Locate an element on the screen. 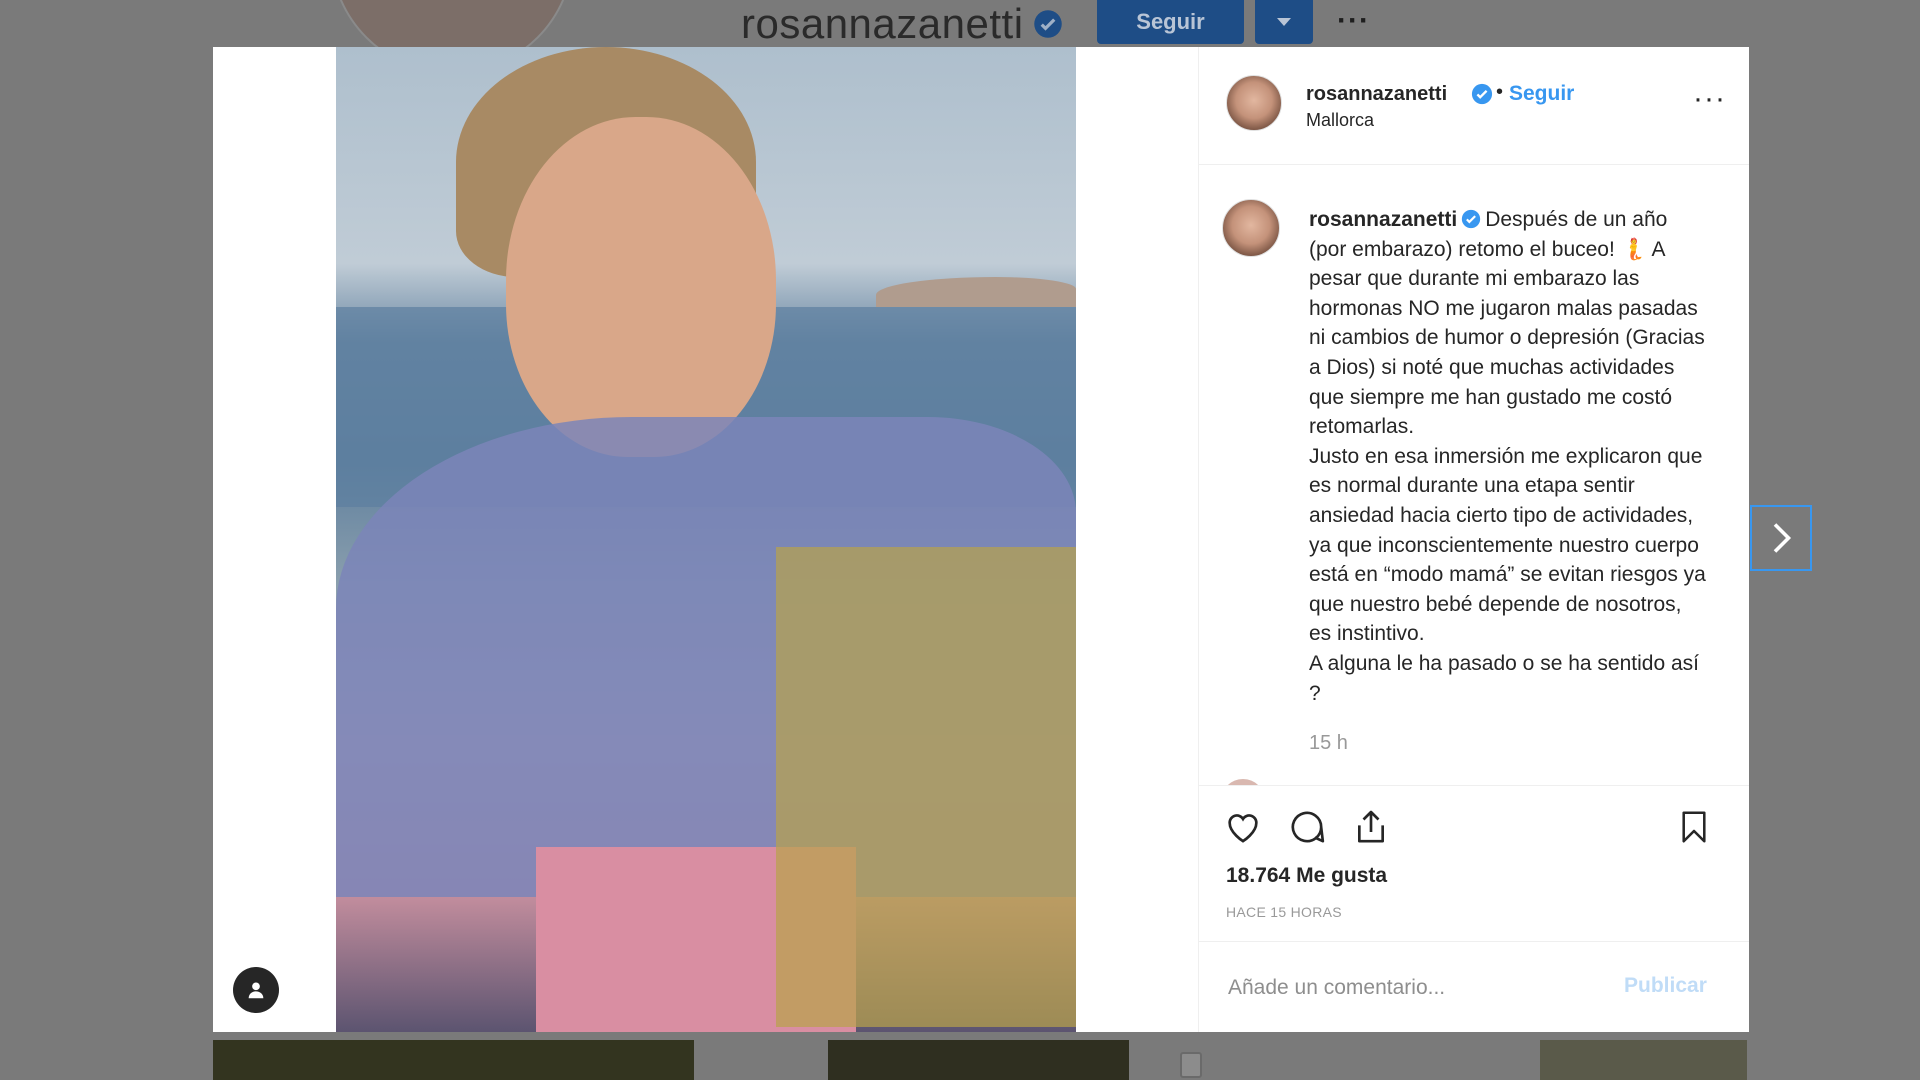  background-checkbox is located at coordinates (1191, 1065).